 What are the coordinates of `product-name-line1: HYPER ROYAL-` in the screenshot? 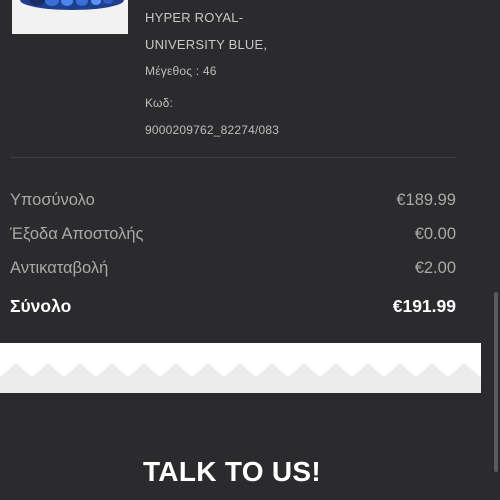 It's located at (194, 17).